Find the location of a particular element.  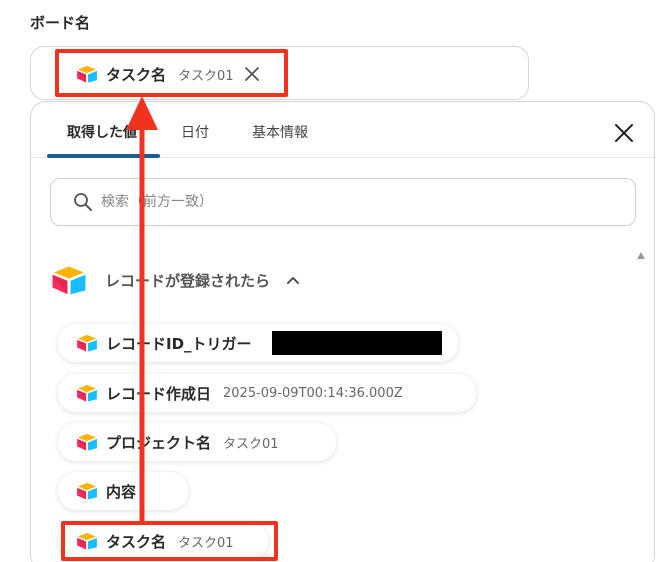

tab-basic-info: 基本情報 is located at coordinates (280, 132).